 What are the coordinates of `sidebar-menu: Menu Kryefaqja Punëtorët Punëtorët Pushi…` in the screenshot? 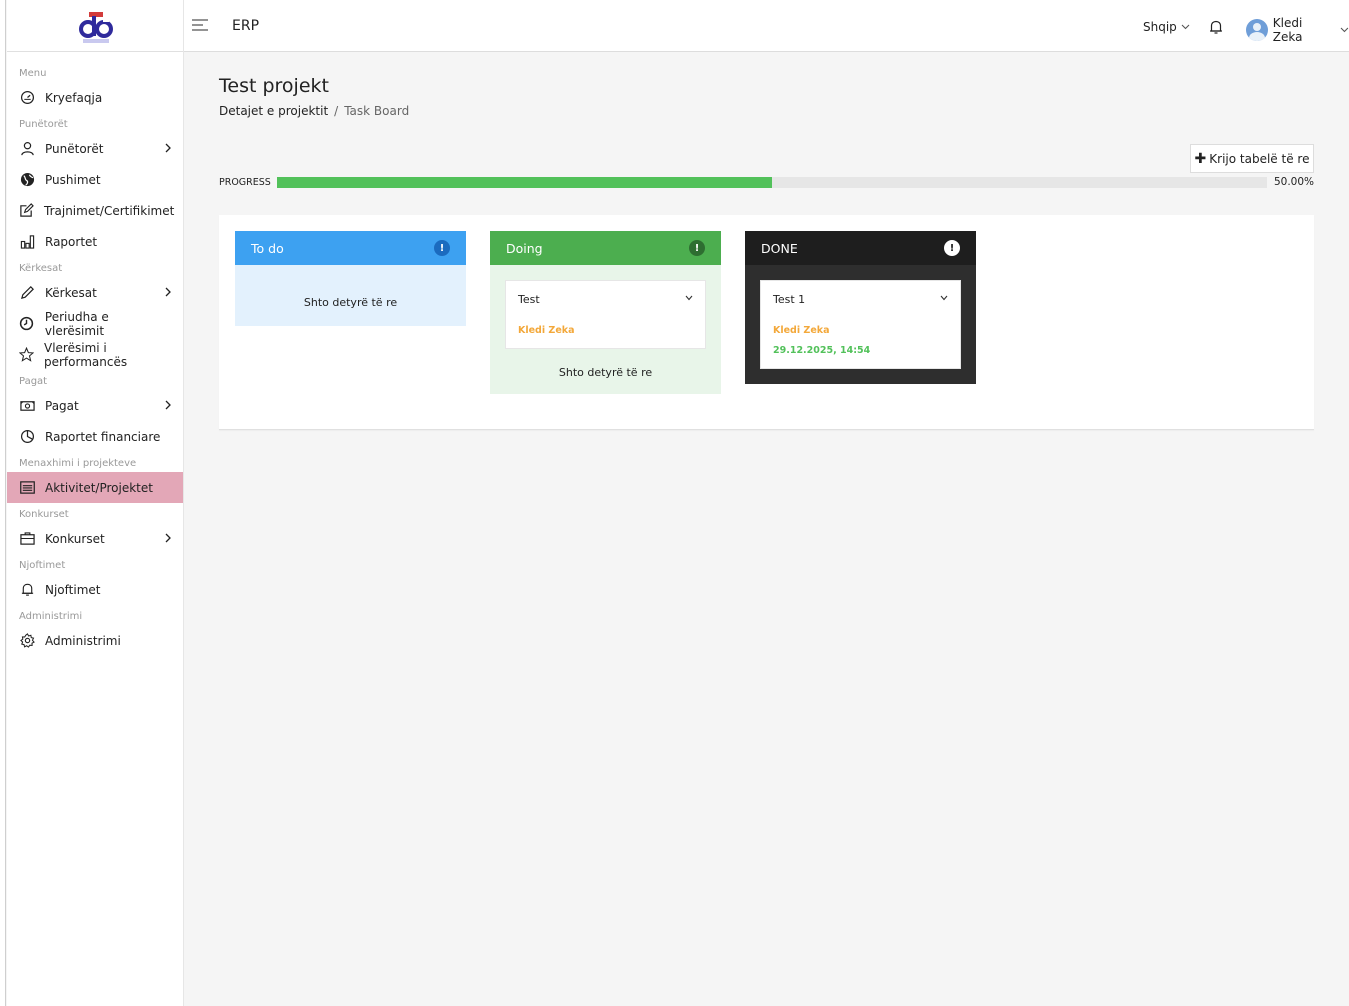 It's located at (95, 354).